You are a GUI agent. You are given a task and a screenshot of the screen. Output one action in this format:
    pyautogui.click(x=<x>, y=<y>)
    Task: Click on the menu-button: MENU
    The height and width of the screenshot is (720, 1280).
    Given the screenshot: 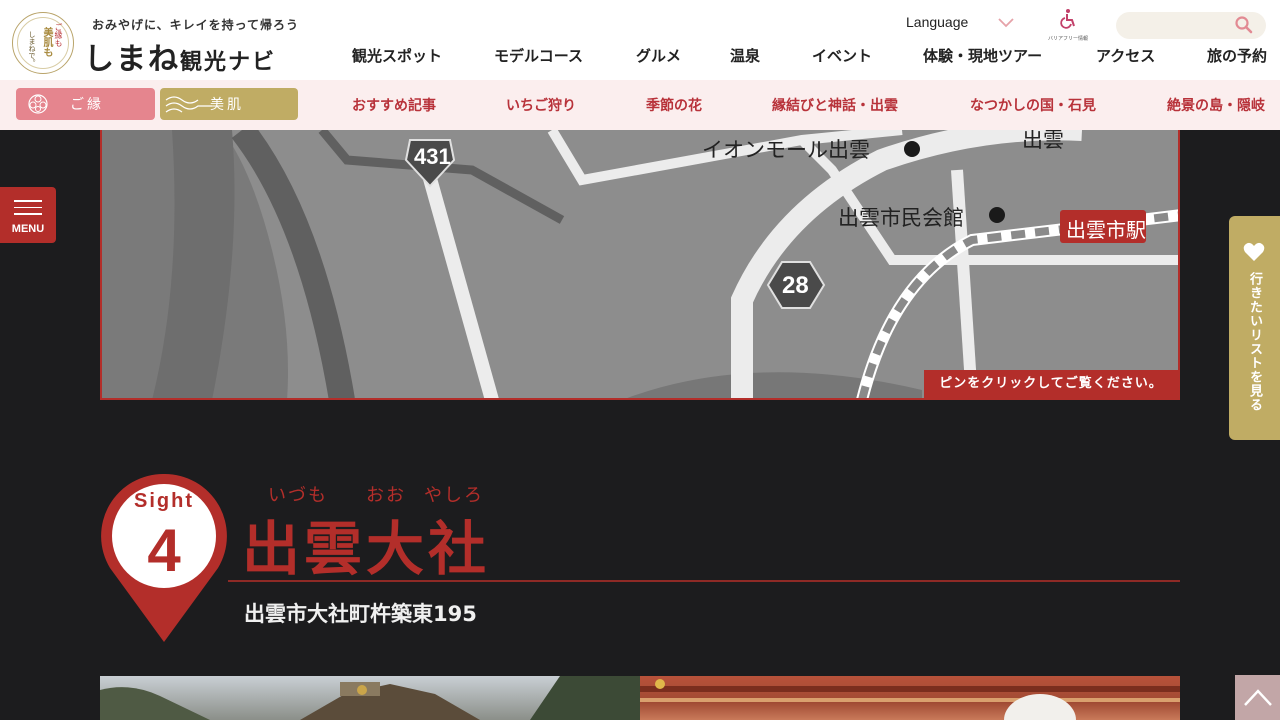 What is the action you would take?
    pyautogui.click(x=28, y=215)
    